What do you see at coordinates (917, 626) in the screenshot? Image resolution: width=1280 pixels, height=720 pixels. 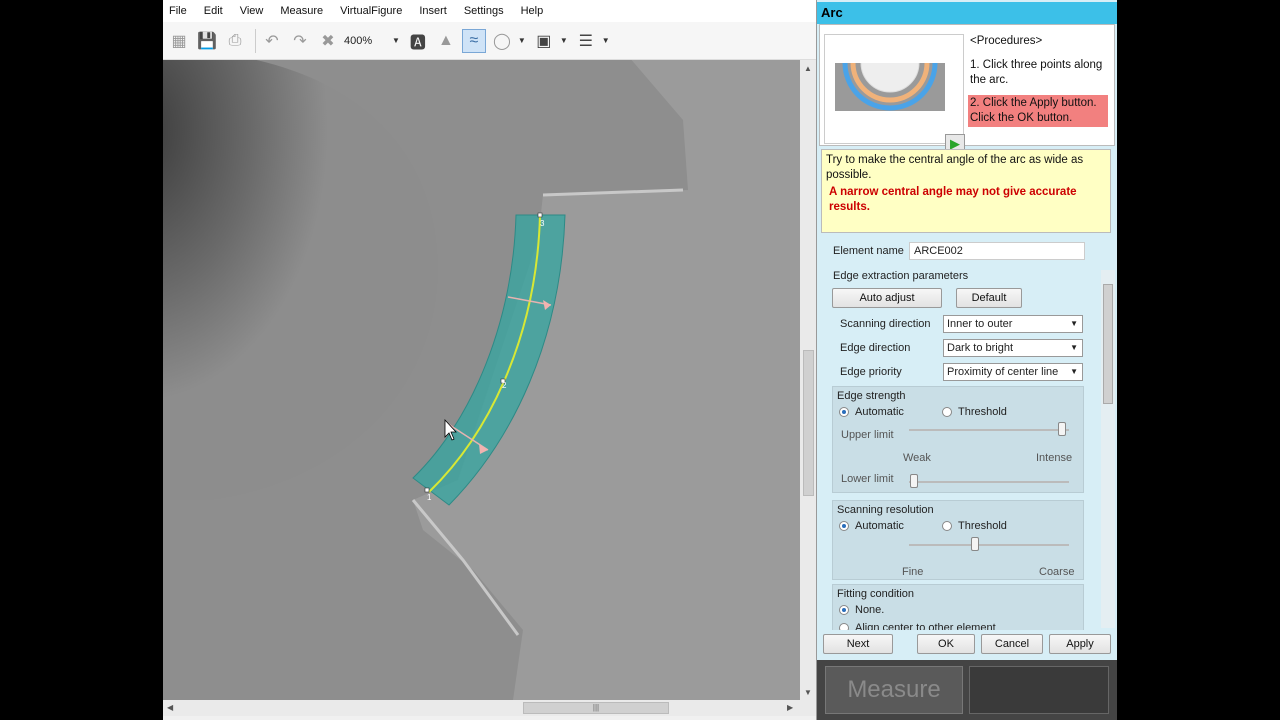 I see `fitting-align-center-radio: Align center to other element` at bounding box center [917, 626].